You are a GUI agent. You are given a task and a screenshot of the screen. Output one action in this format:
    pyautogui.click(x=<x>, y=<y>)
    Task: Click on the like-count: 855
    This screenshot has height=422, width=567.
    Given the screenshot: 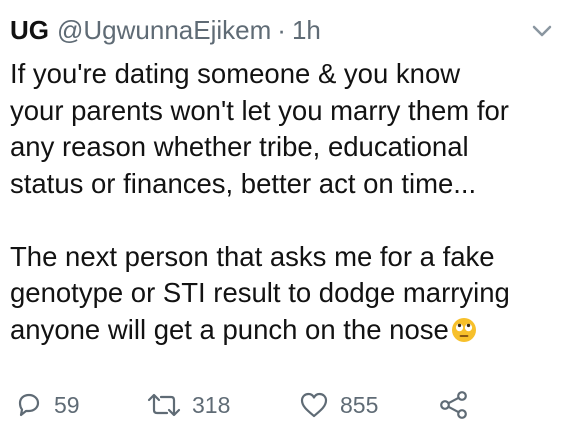 What is the action you would take?
    pyautogui.click(x=359, y=404)
    